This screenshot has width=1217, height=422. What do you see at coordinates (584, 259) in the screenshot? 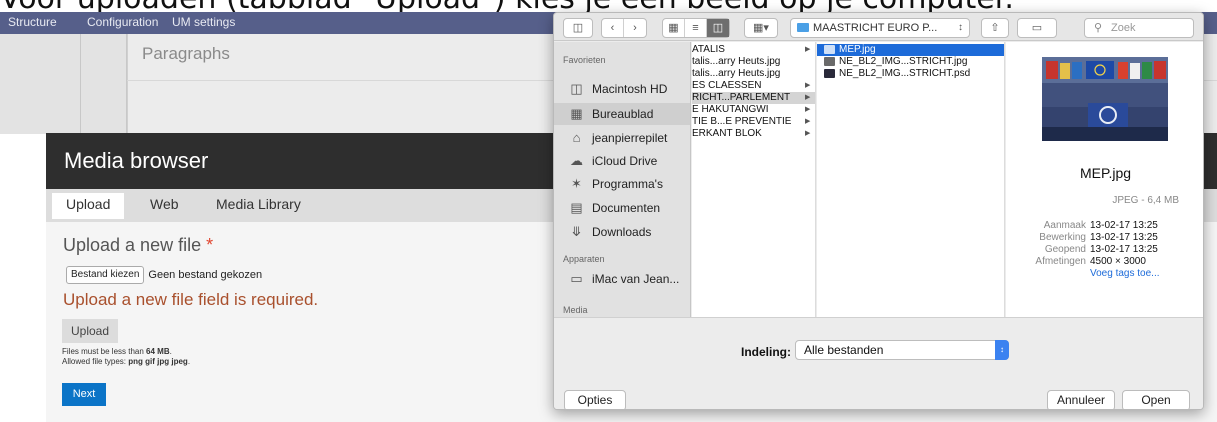
I see `devices-header: Apparaten` at bounding box center [584, 259].